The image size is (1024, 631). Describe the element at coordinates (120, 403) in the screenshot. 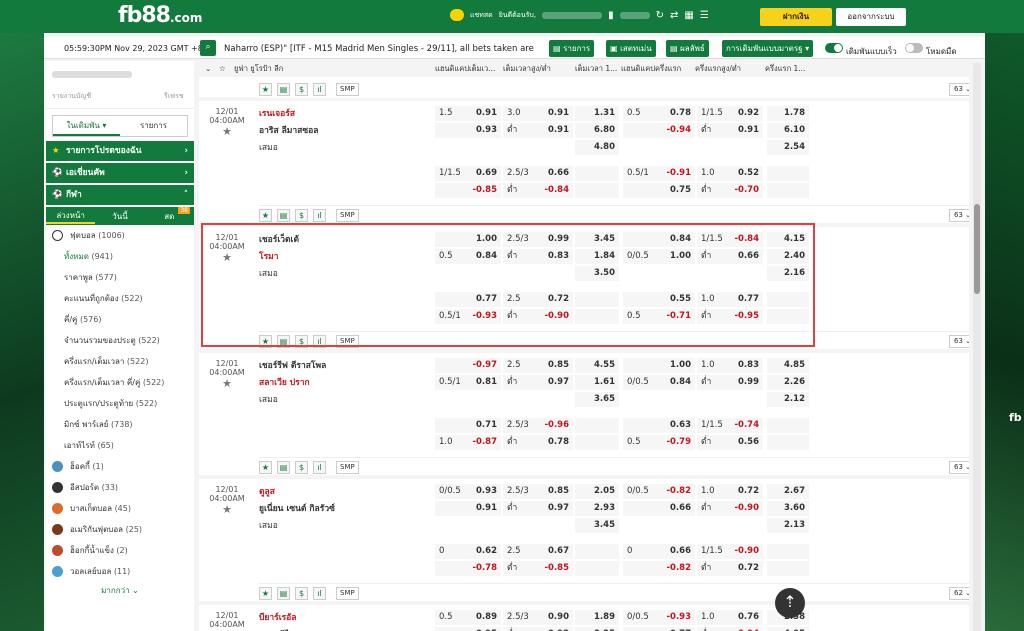

I see `sidebar-item-market: ประตูแรก/ประตูท้าย (522)` at that location.